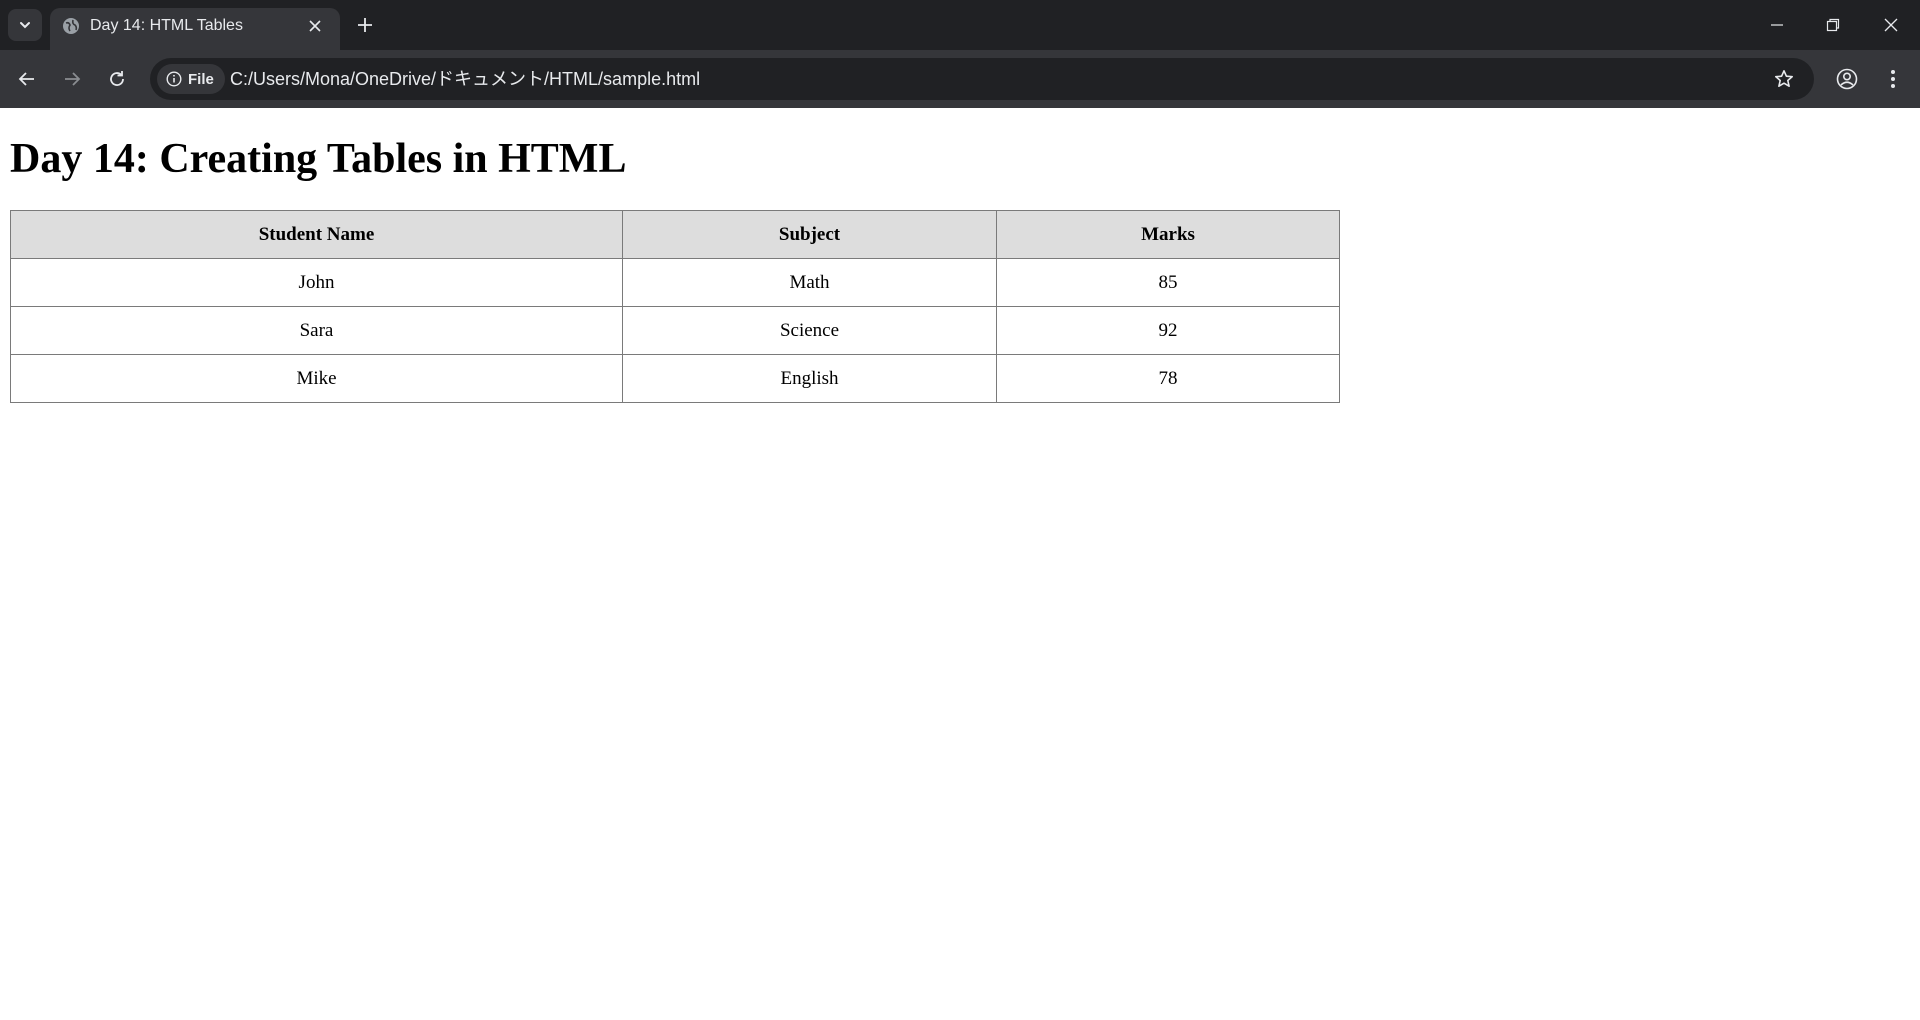  What do you see at coordinates (316, 234) in the screenshot?
I see `header-student-name: Student Name` at bounding box center [316, 234].